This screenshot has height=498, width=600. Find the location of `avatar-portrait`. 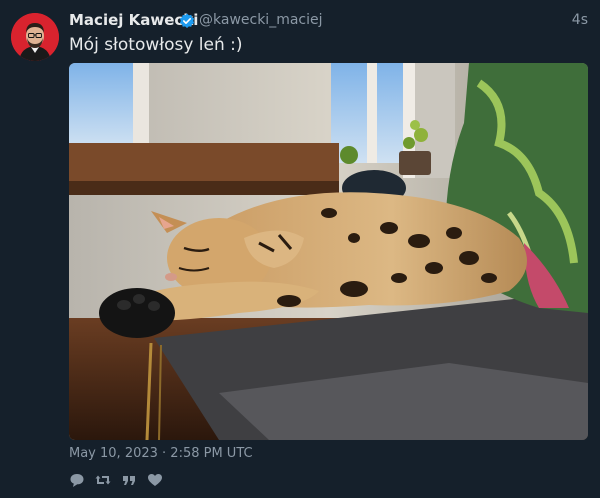

avatar-portrait is located at coordinates (35, 37).